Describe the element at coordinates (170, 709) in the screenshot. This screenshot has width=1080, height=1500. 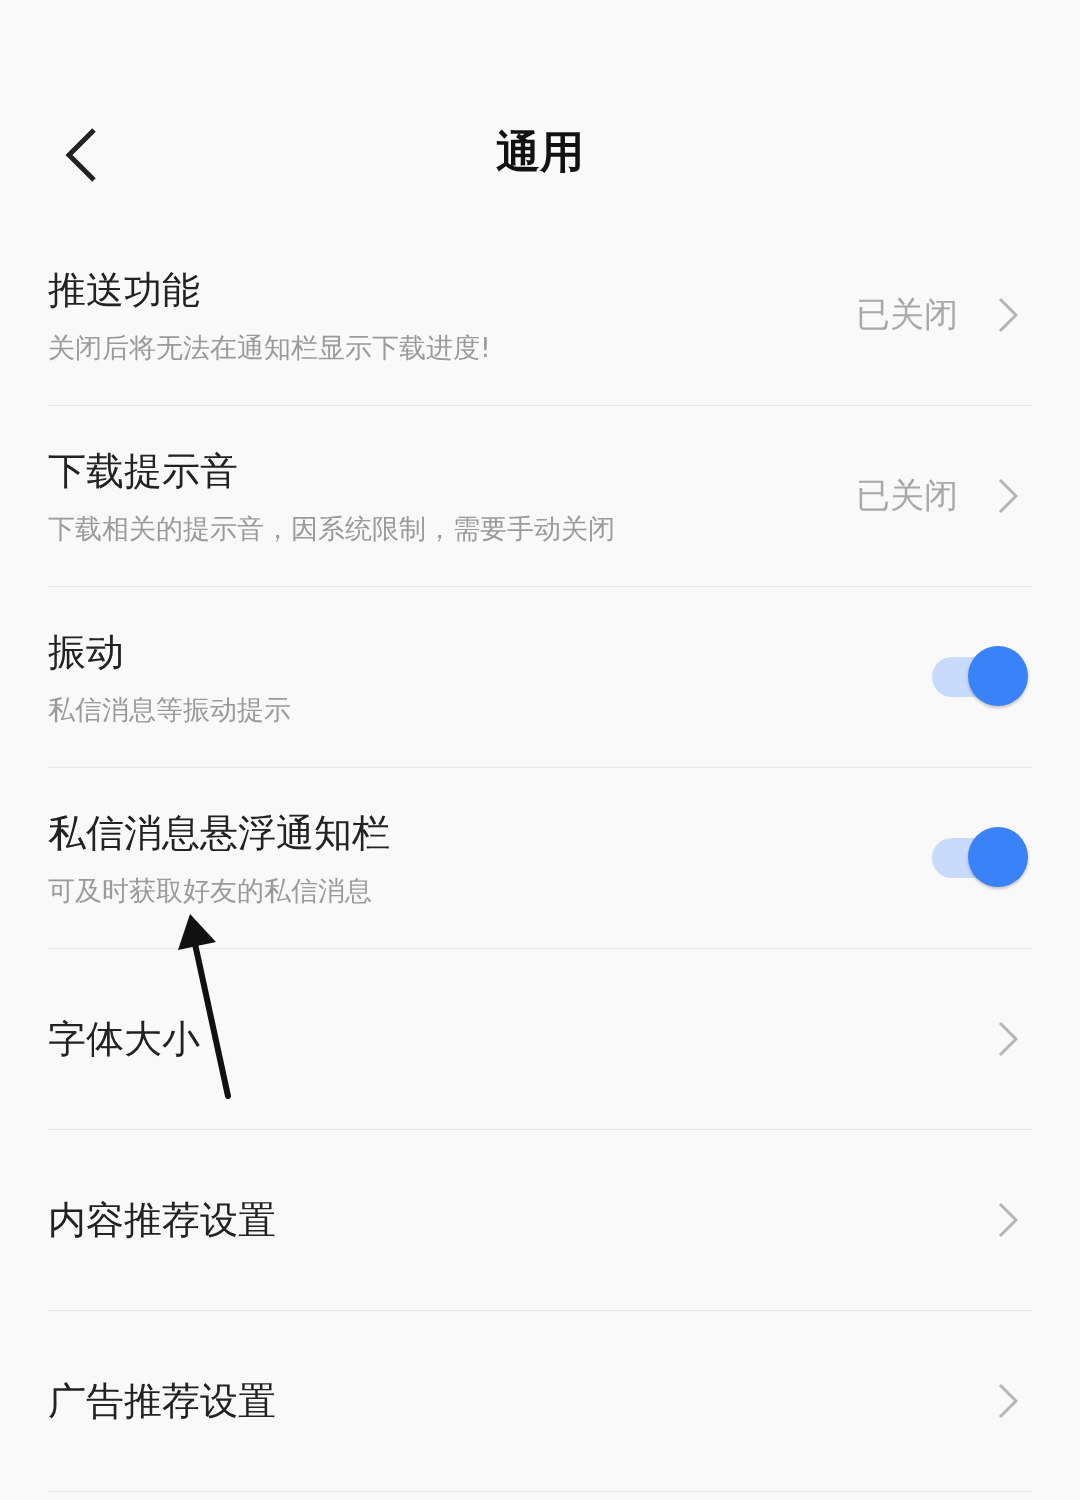
I see `setting-description: 私信消息等振动提示` at that location.